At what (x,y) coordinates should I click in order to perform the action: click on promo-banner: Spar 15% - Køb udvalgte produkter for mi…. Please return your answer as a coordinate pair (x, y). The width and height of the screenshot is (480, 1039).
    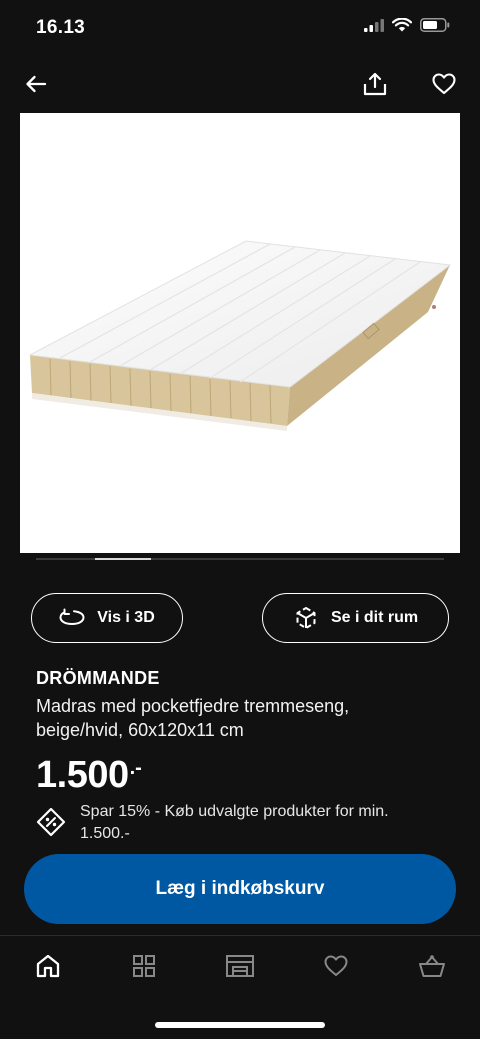
    Looking at the image, I should click on (236, 823).